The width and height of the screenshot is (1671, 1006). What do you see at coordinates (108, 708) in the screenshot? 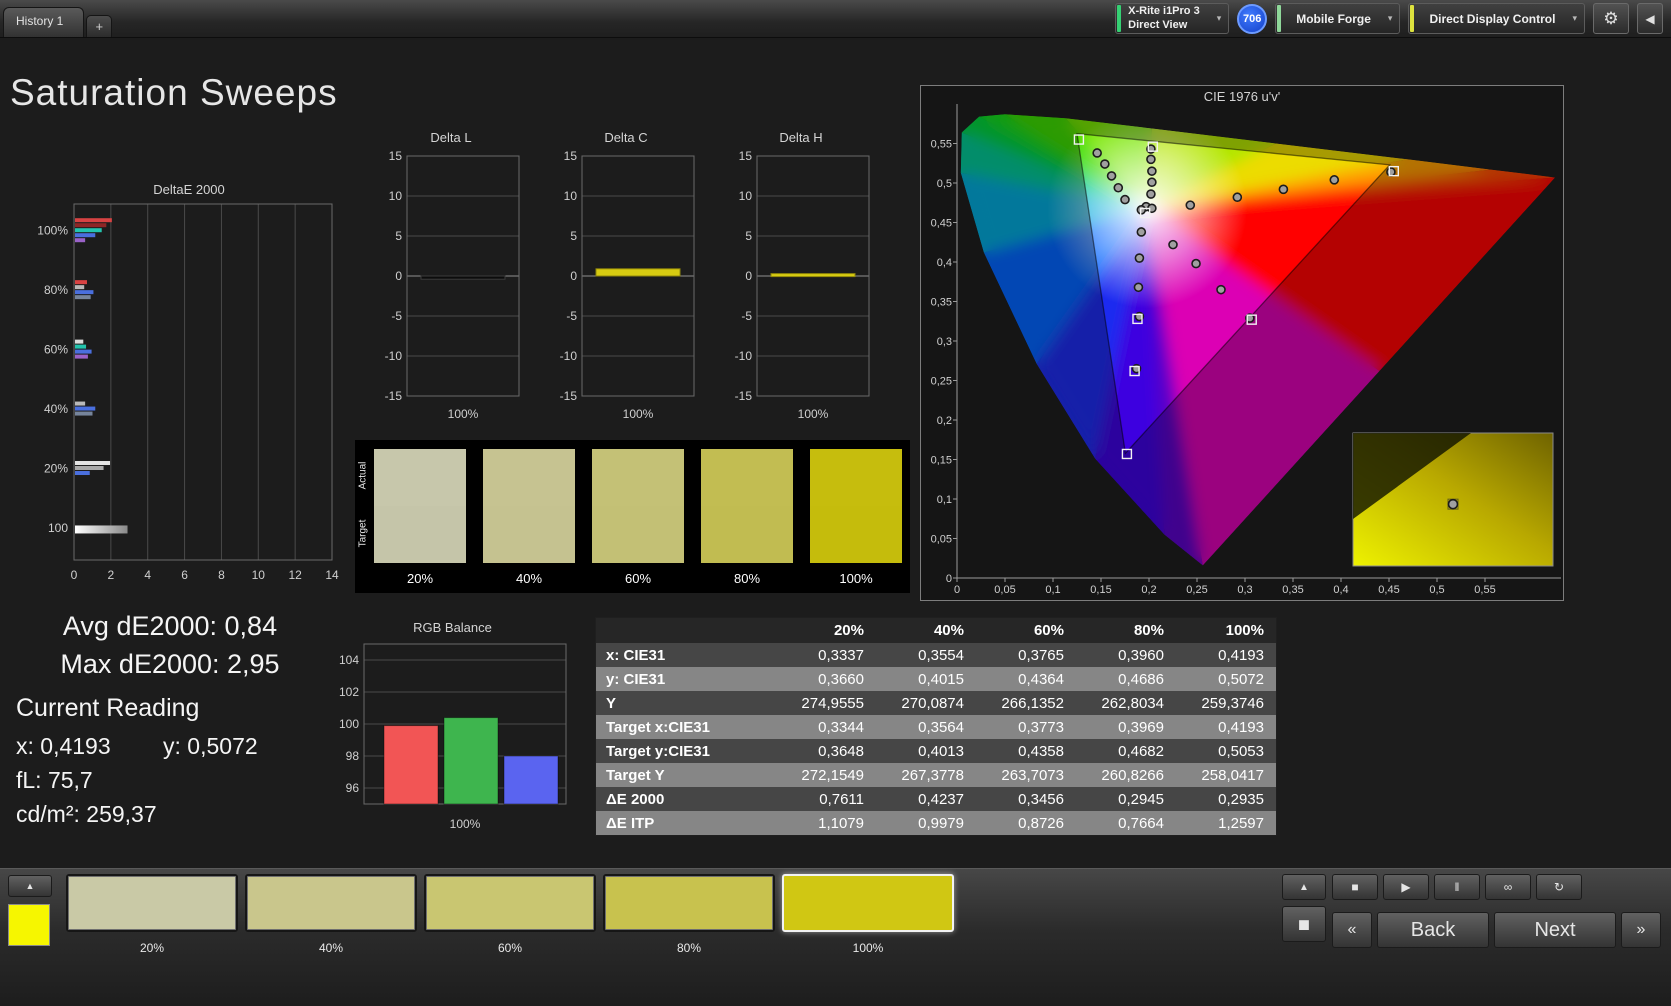
I see `current-reading-title: Current Reading` at bounding box center [108, 708].